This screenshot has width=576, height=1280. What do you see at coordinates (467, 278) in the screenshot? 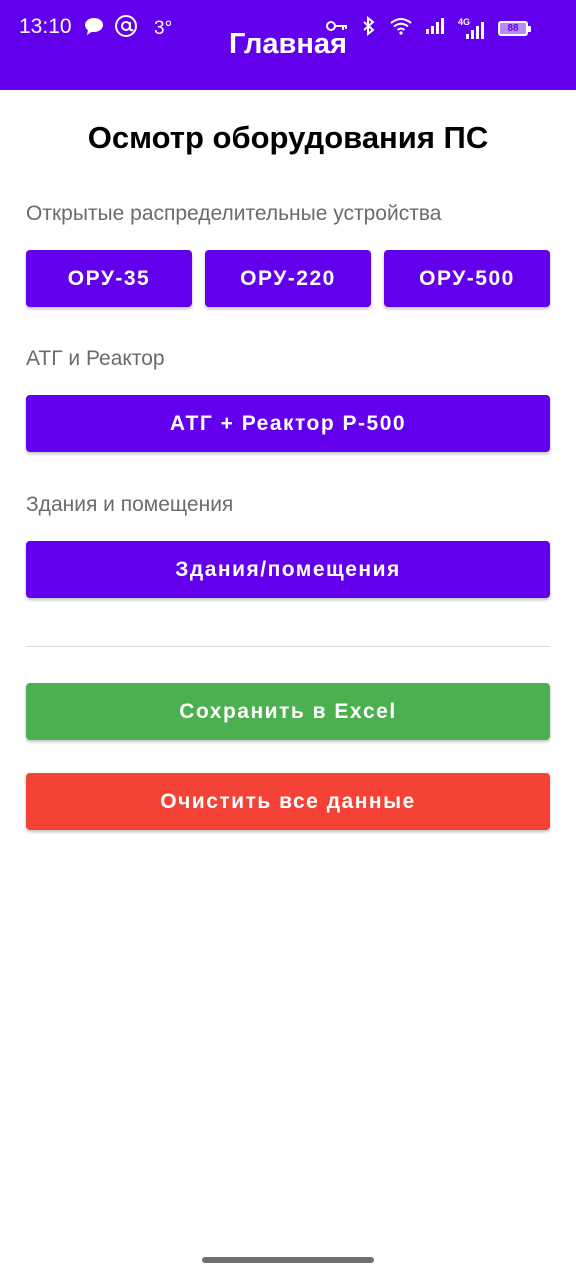
I see `oru-500-button: ОРУ-500` at bounding box center [467, 278].